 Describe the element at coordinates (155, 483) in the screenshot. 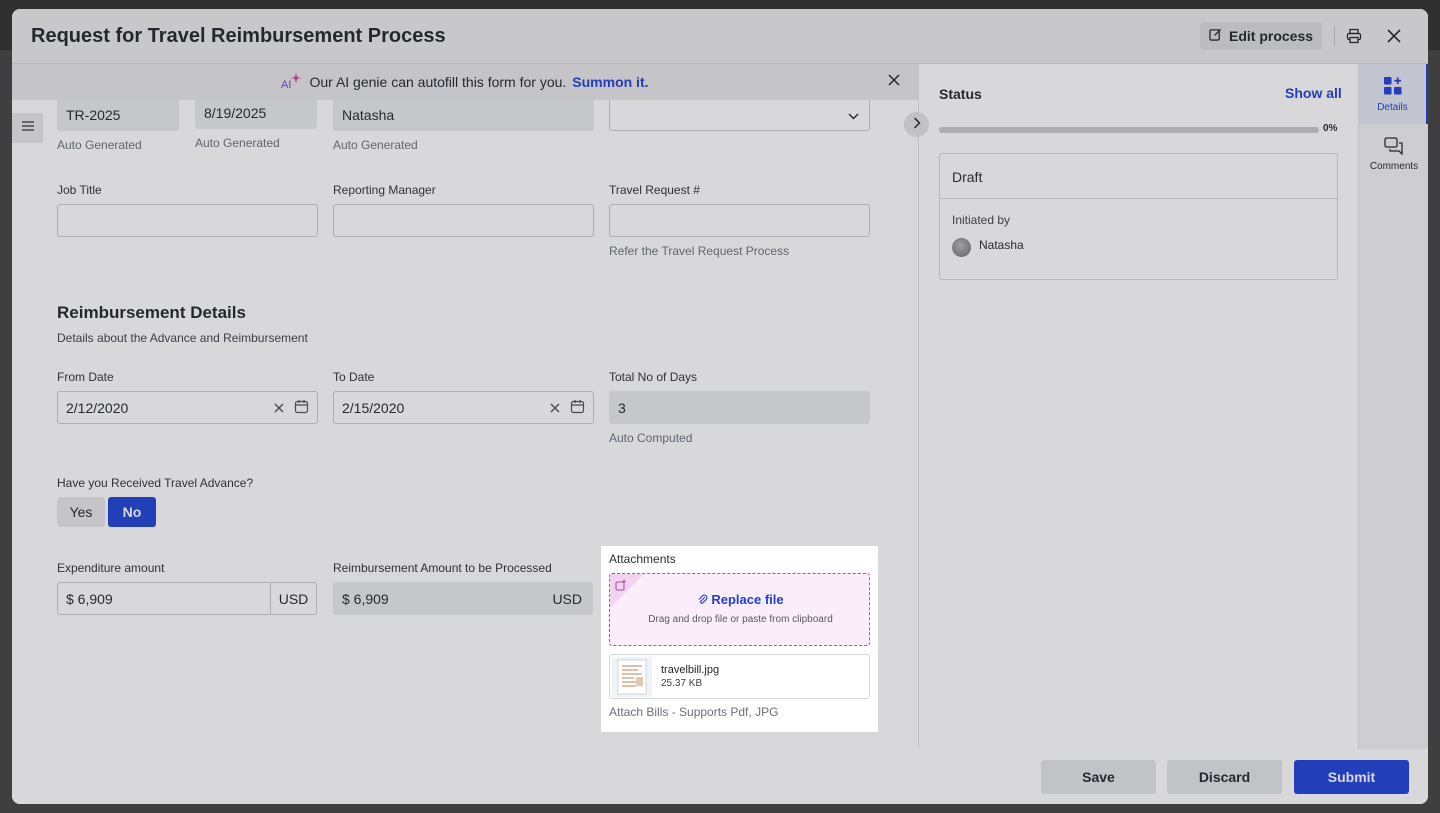

I see `travel-advance-label: Have you Received Travel Advance?` at that location.